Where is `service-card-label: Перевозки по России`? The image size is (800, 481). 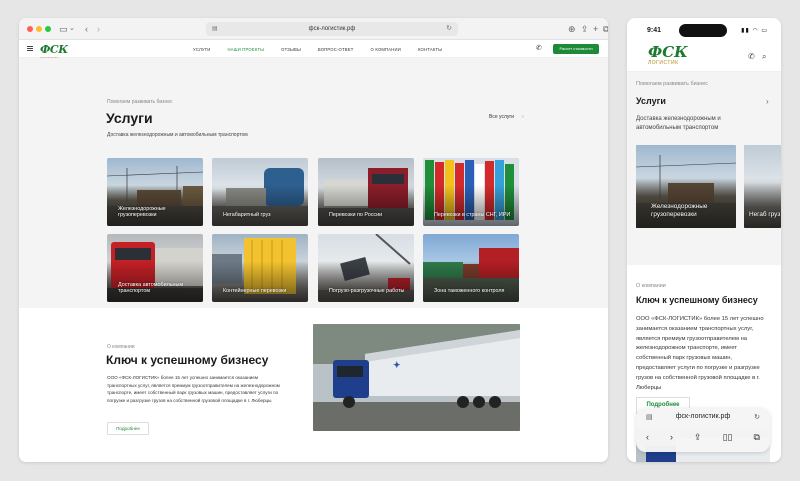 service-card-label: Перевозки по России is located at coordinates (356, 215).